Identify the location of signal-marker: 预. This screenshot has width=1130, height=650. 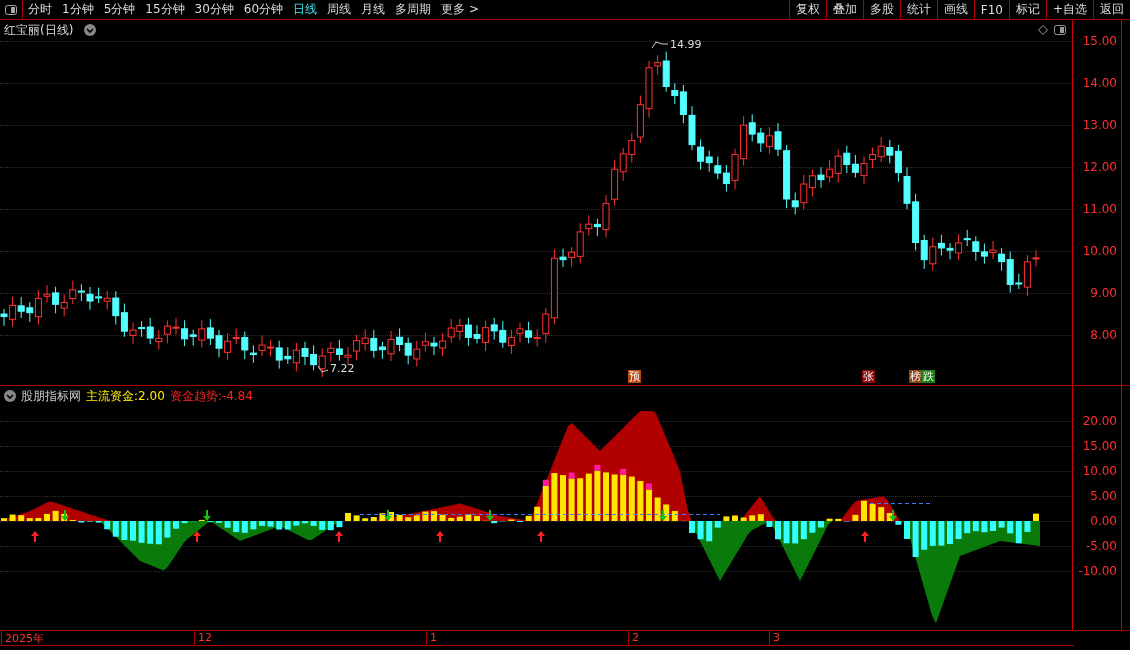
(634, 376).